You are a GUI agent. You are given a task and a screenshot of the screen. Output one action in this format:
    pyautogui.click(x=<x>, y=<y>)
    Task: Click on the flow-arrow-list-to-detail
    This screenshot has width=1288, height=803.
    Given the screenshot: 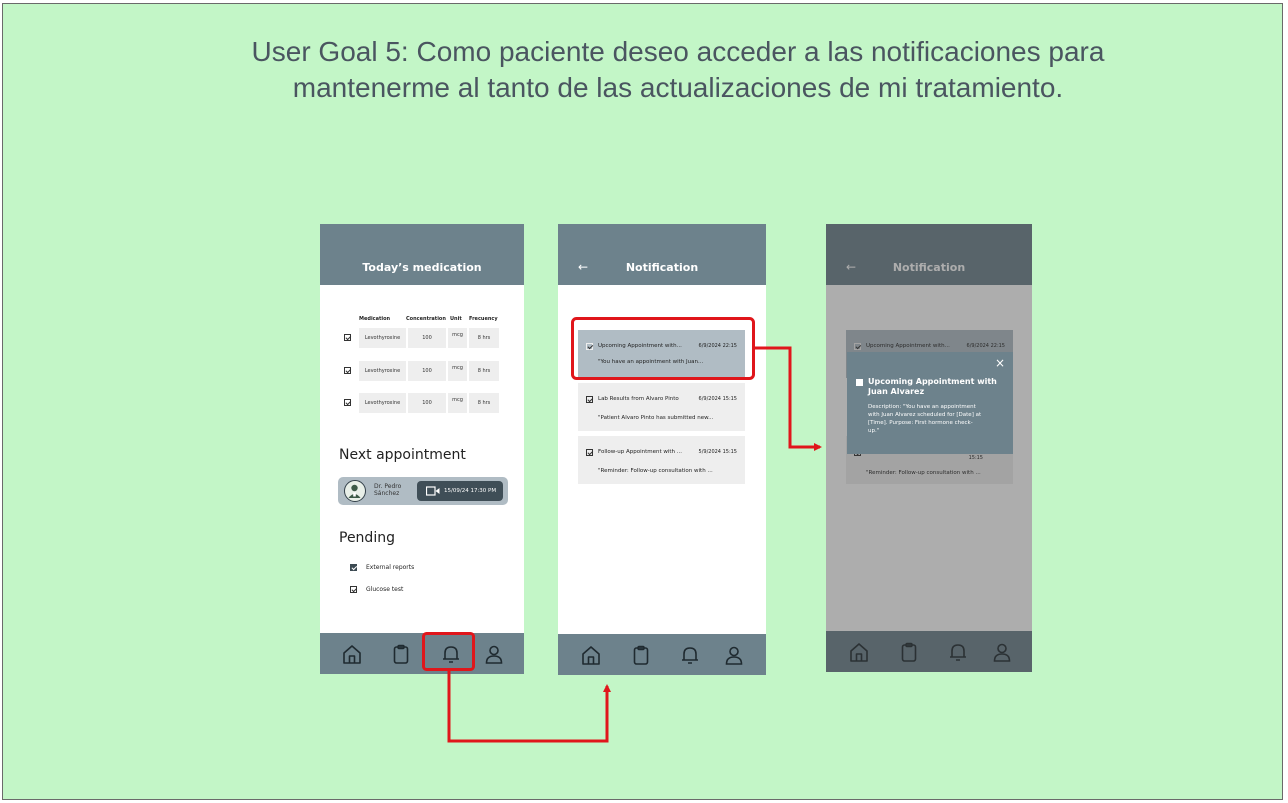 What is the action you would take?
    pyautogui.click(x=788, y=398)
    